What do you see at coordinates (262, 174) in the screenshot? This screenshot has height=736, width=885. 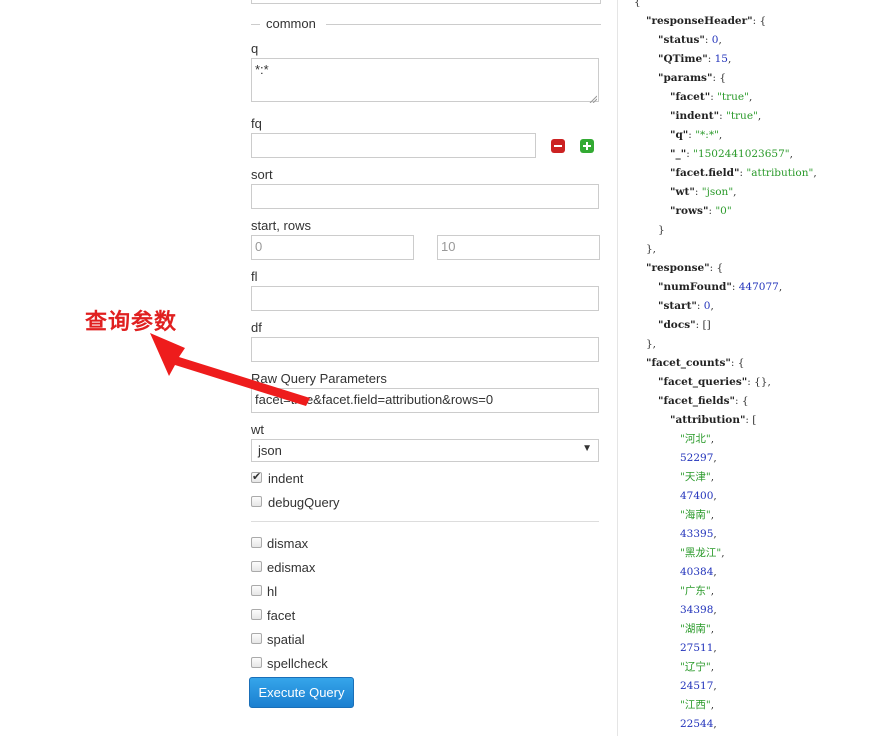 I see `sort-label: sort` at bounding box center [262, 174].